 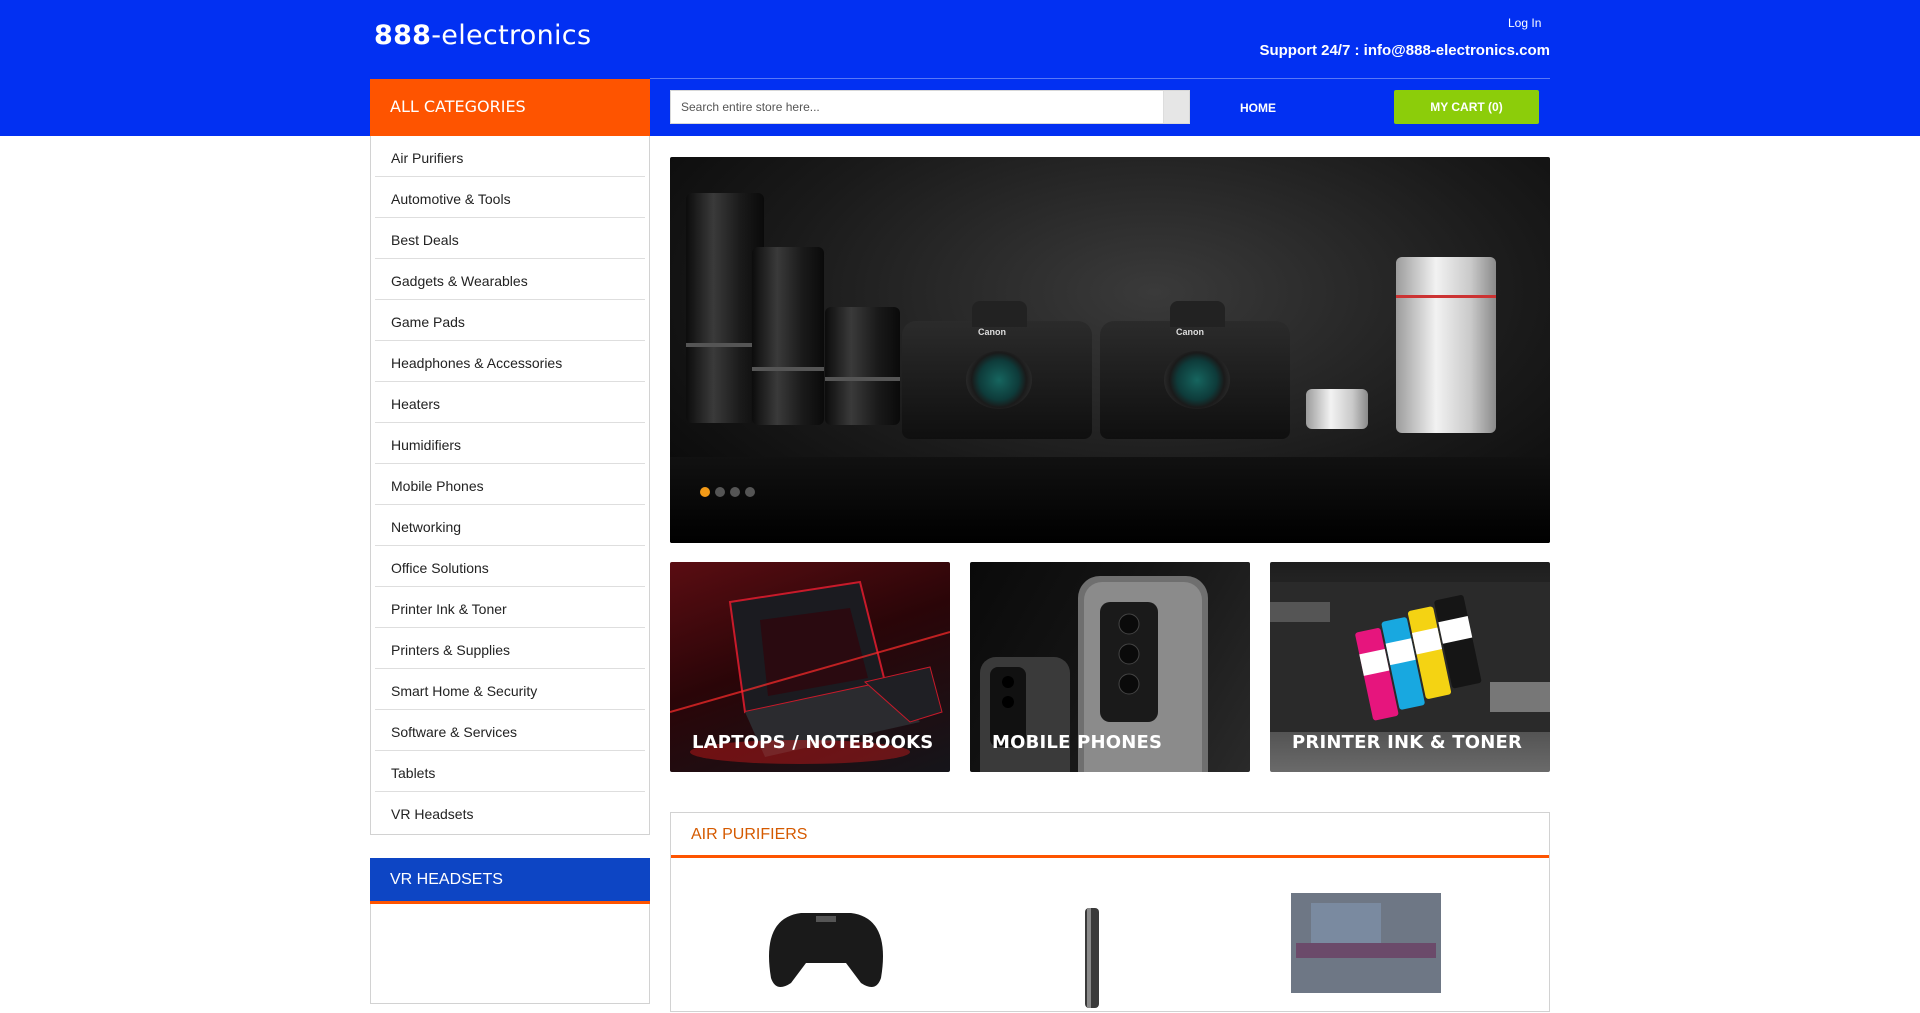 What do you see at coordinates (1404, 50) in the screenshot?
I see `support-contact: Support 24/7 : info@888-electronics.com` at bounding box center [1404, 50].